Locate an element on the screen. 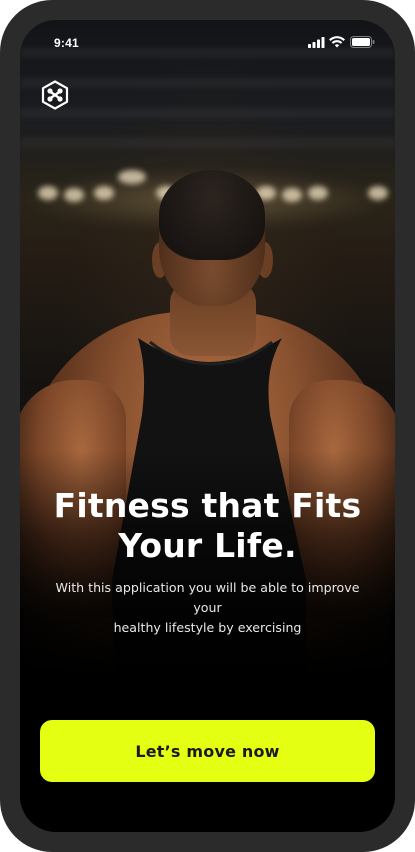  hero-subtitle-line: healthy lifestyle by exercising is located at coordinates (207, 627).